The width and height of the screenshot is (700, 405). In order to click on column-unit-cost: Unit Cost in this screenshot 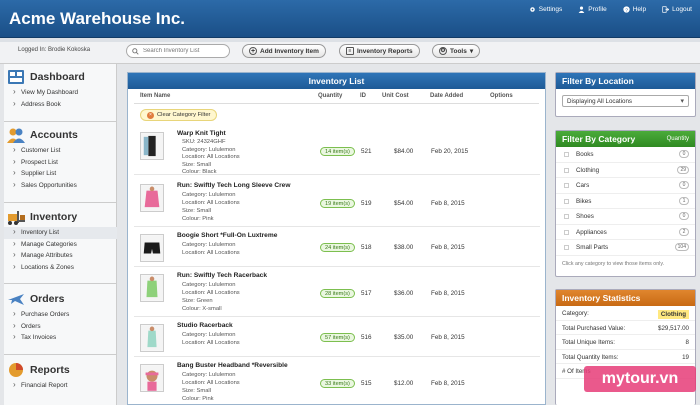, I will do `click(395, 96)`.